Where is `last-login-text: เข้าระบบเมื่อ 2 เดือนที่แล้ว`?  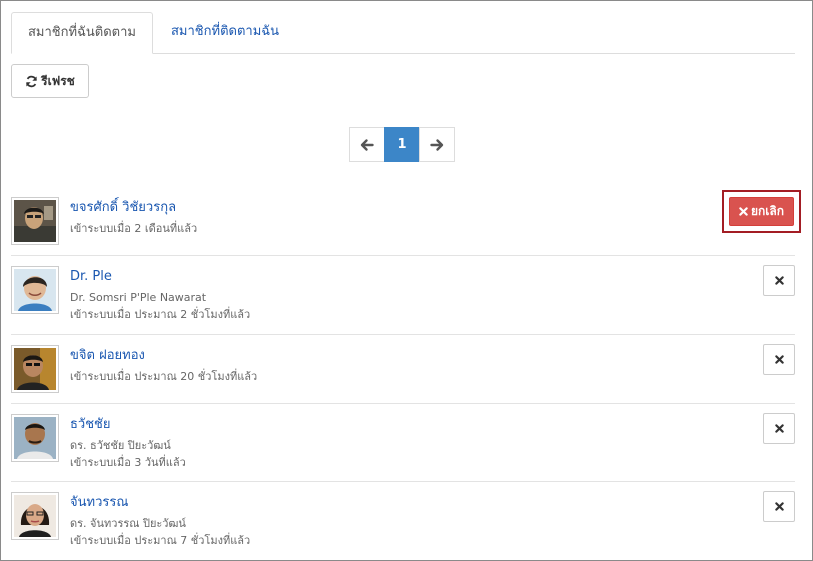
last-login-text: เข้าระบบเมื่อ 2 เดือนที่แล้ว is located at coordinates (134, 228).